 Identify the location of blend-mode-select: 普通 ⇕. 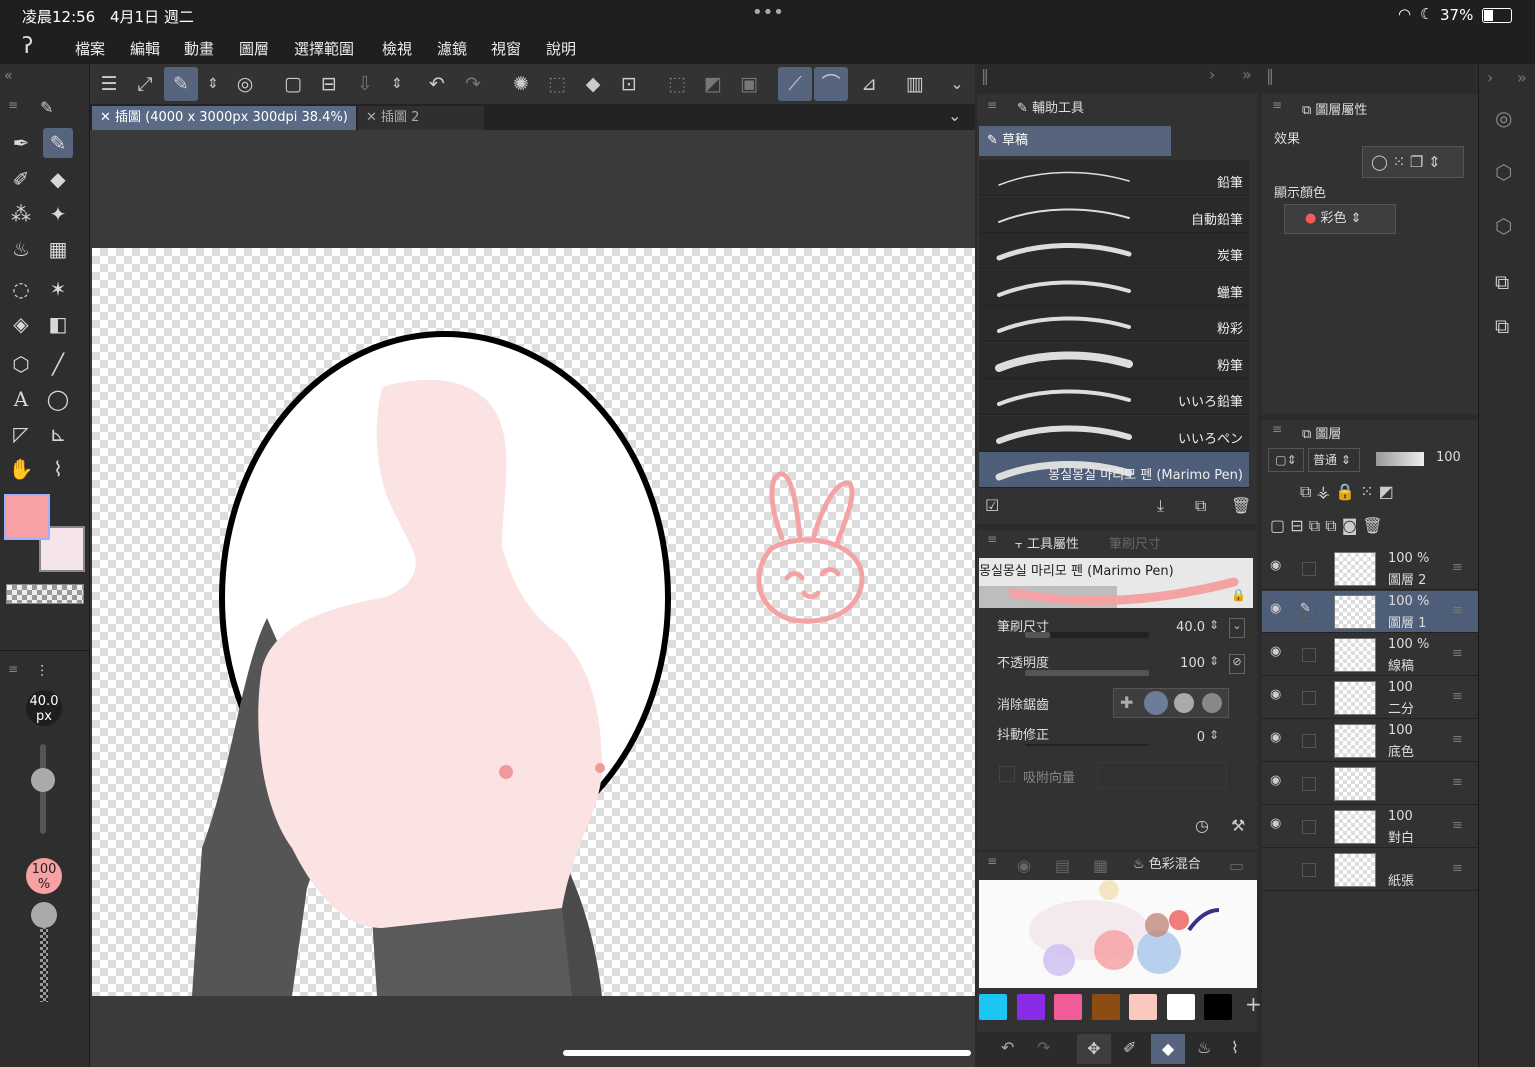
(1334, 460).